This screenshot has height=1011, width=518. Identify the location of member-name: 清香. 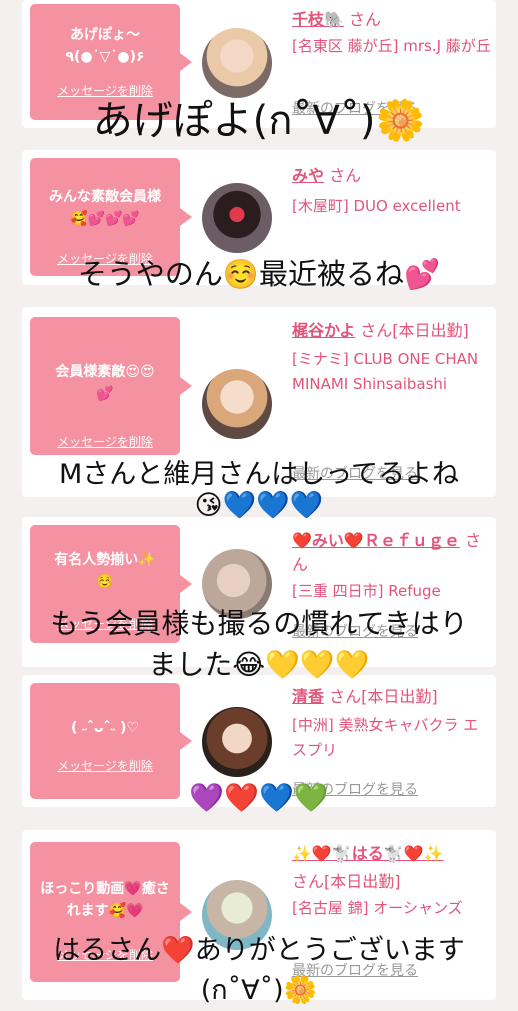
(308, 696).